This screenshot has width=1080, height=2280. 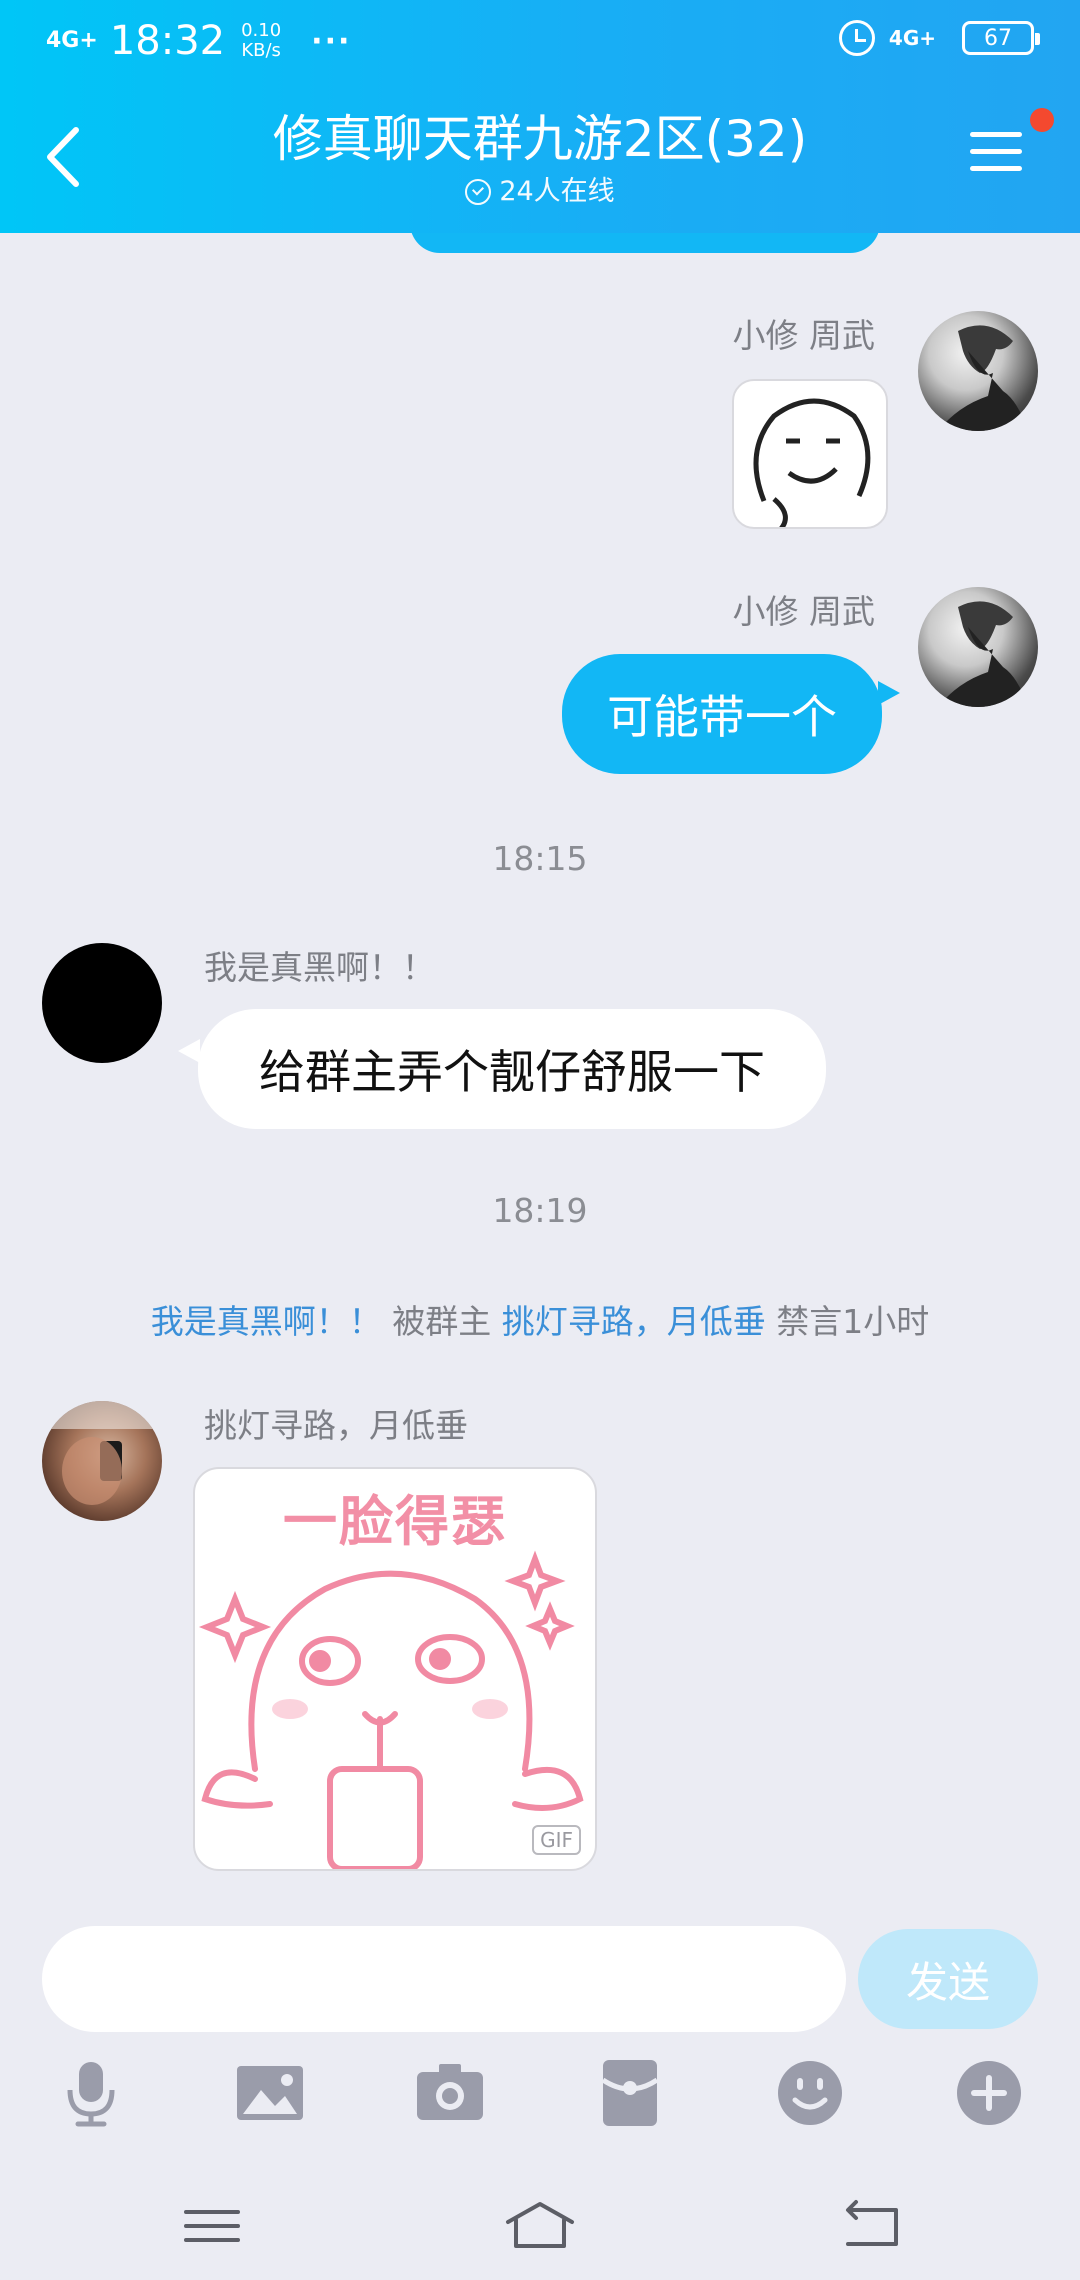 I want to click on recent-apps-button, so click(x=212, y=2226).